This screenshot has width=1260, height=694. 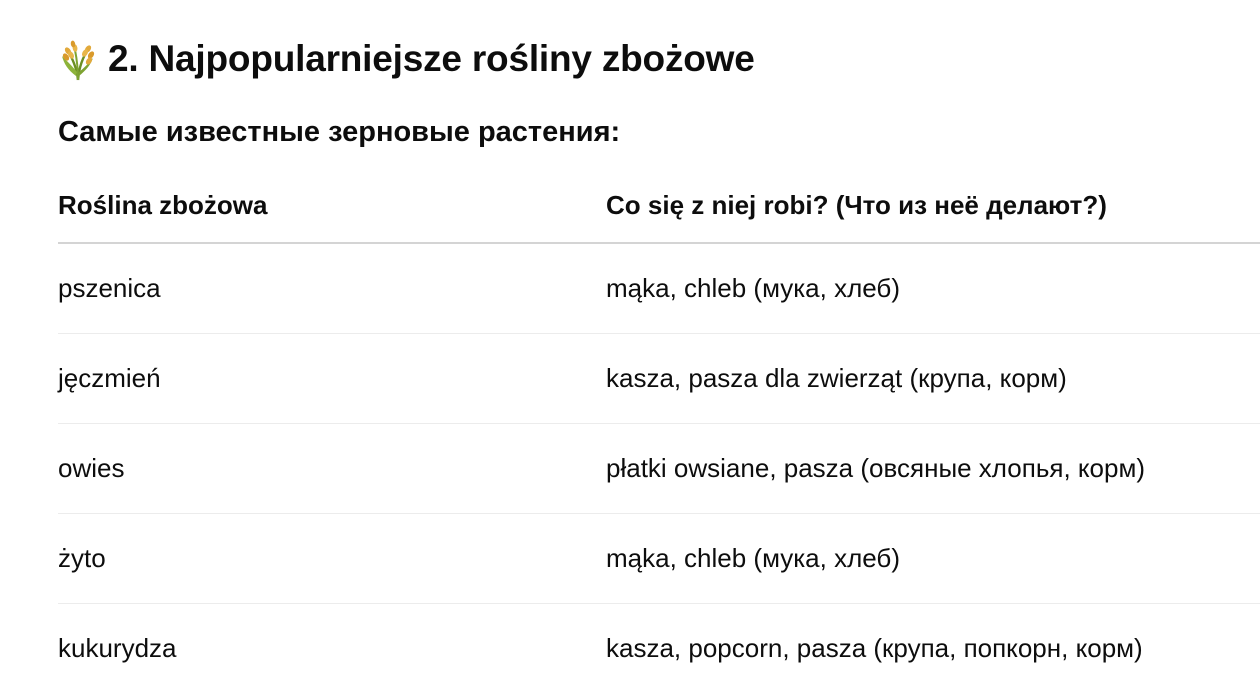 What do you see at coordinates (332, 206) in the screenshot?
I see `column-header-plant: Roślina zbożowa` at bounding box center [332, 206].